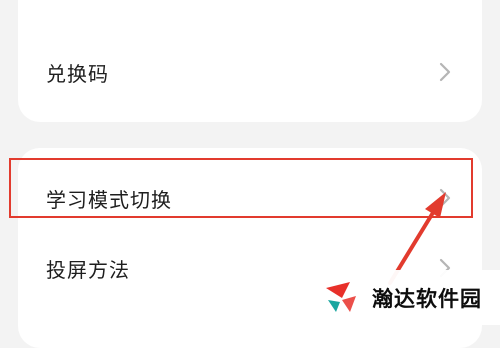 This screenshot has height=348, width=500. I want to click on row-label: 兑换码, so click(77, 73).